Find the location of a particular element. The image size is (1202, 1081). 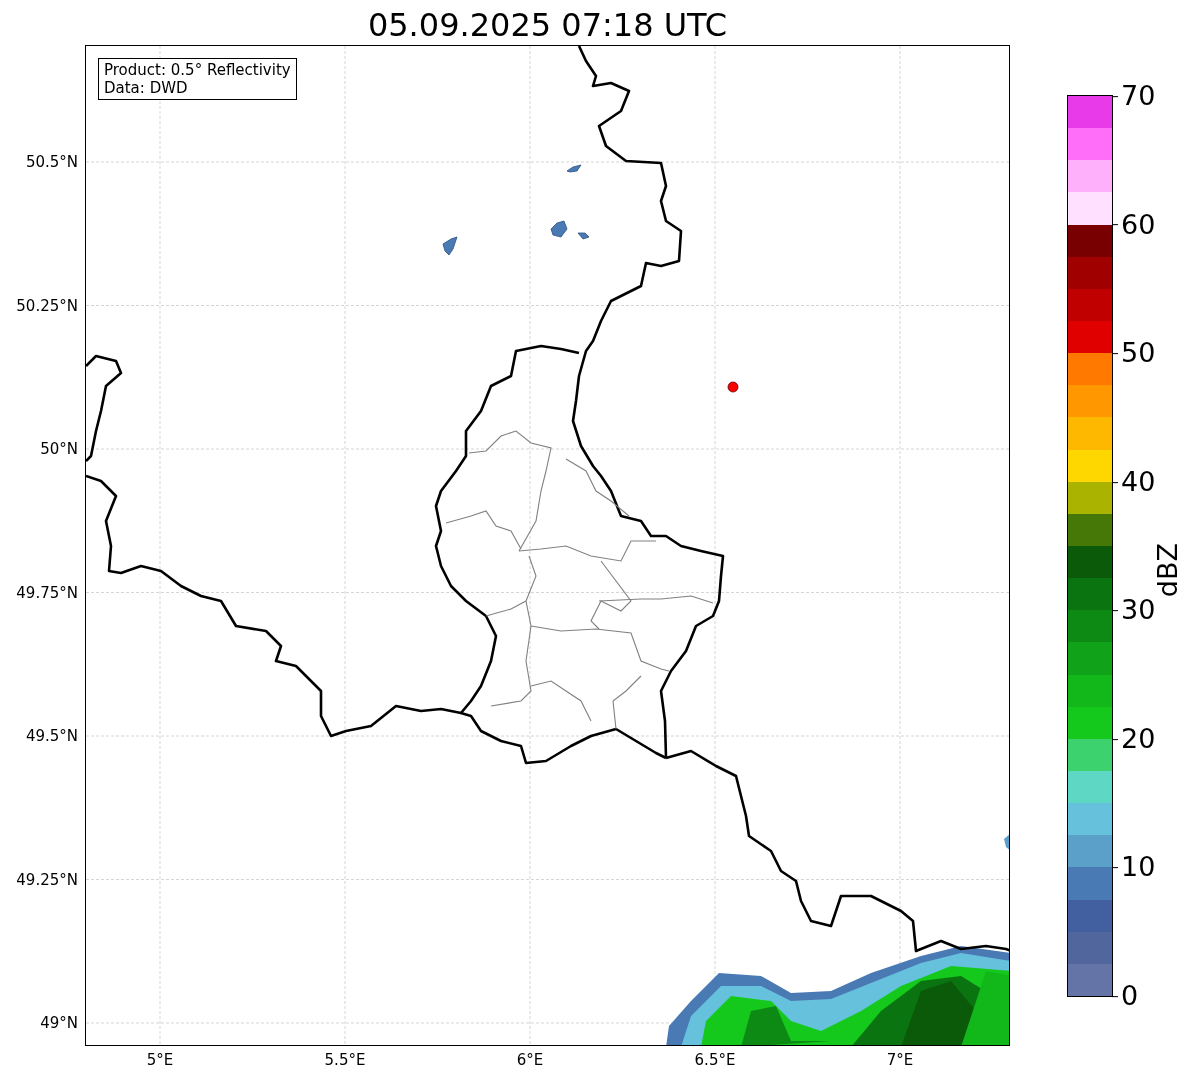

latitude-label: 49.5°N is located at coordinates (51, 736).